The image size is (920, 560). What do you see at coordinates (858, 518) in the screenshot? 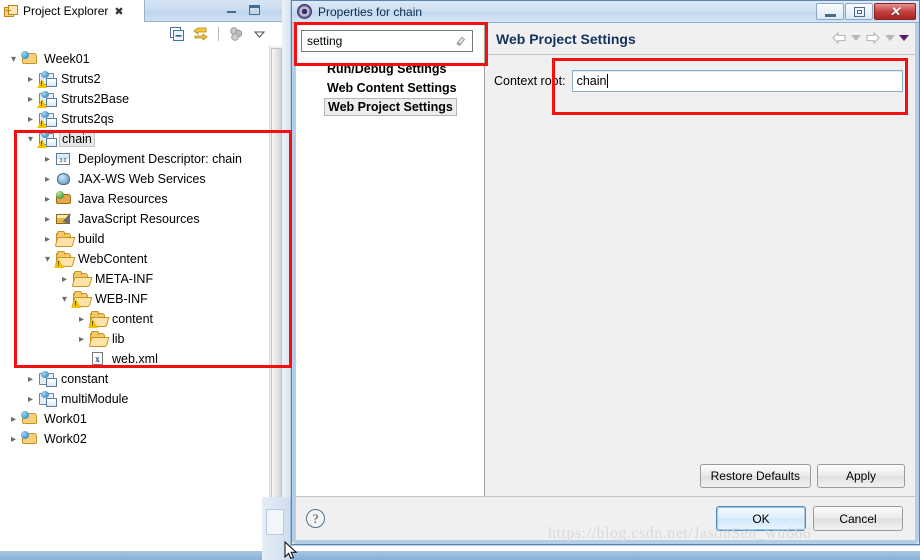
I see `cancel-button: Cancel` at bounding box center [858, 518].